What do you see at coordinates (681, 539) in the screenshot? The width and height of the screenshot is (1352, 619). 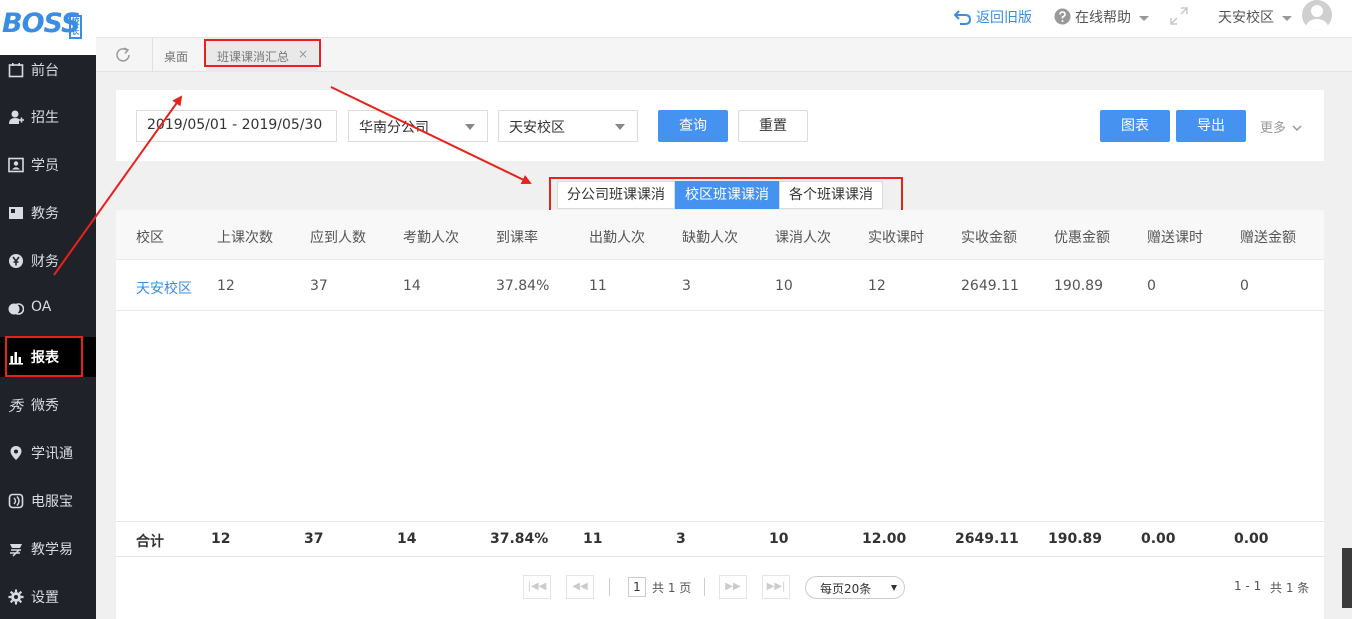 I see `total-cell: 3` at bounding box center [681, 539].